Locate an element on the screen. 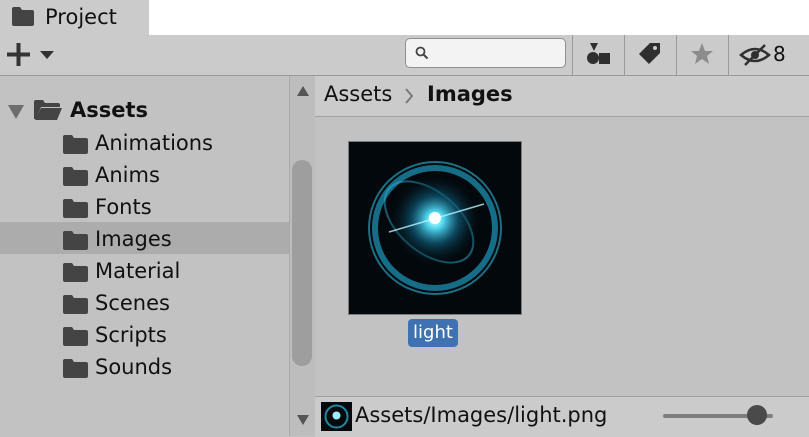 The width and height of the screenshot is (809, 437). tree-item-label: Scenes is located at coordinates (132, 303).